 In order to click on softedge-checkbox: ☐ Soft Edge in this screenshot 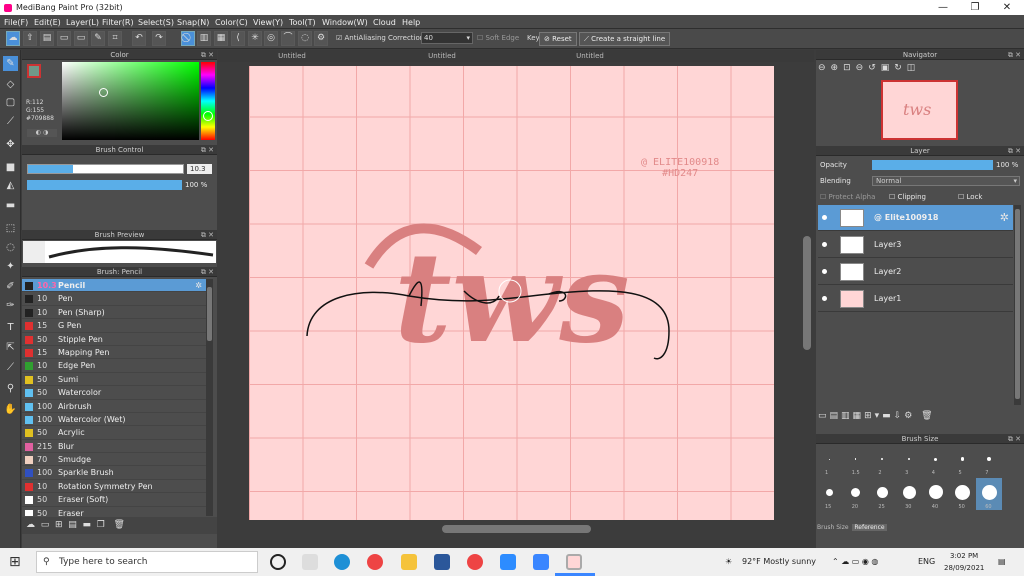, I will do `click(498, 38)`.